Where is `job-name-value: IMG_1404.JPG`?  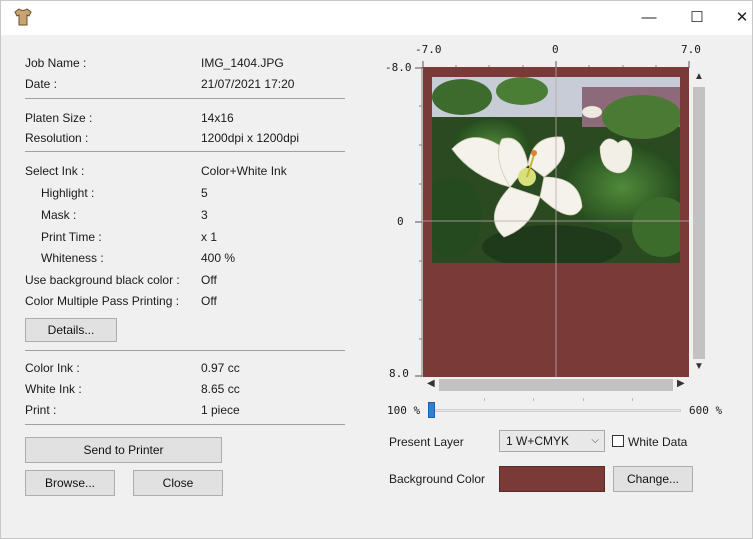
job-name-value: IMG_1404.JPG is located at coordinates (242, 63).